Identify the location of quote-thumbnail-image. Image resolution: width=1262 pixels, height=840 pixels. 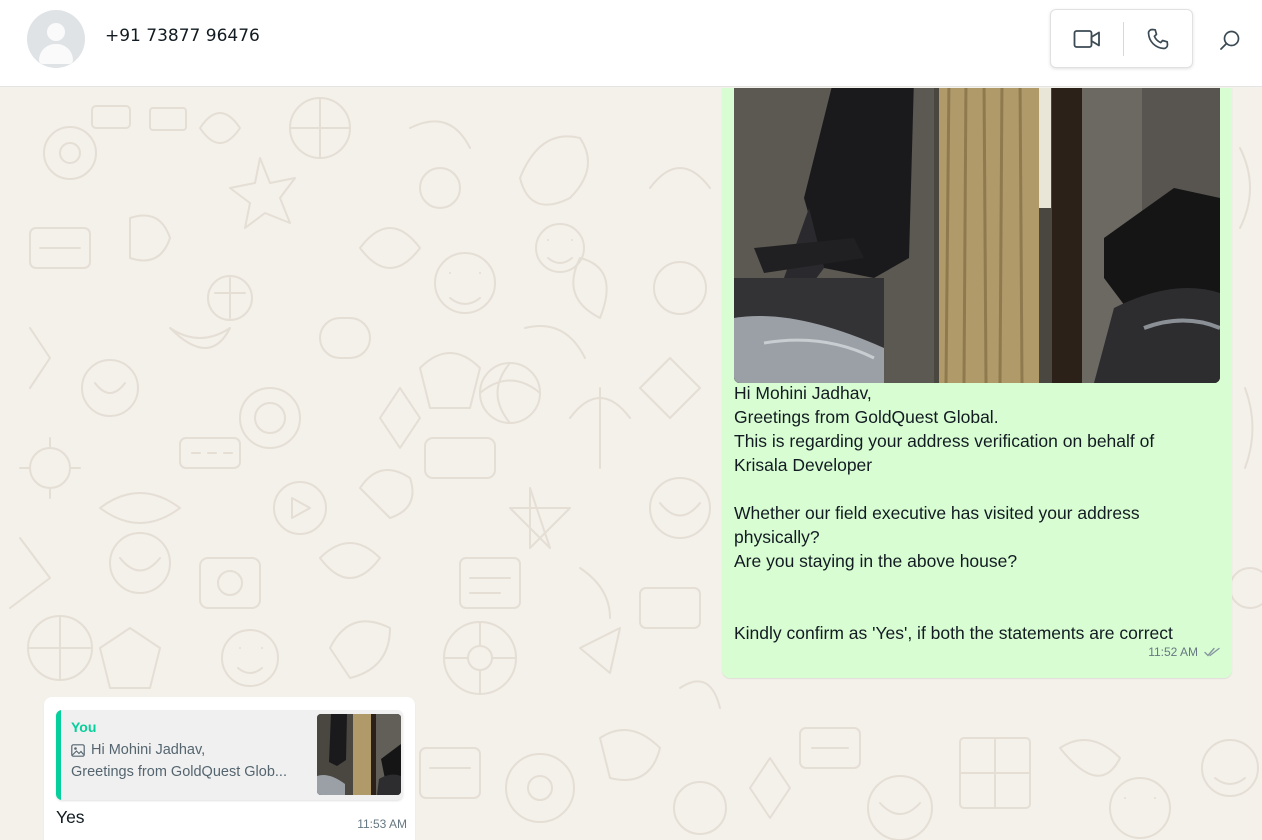
(359, 754).